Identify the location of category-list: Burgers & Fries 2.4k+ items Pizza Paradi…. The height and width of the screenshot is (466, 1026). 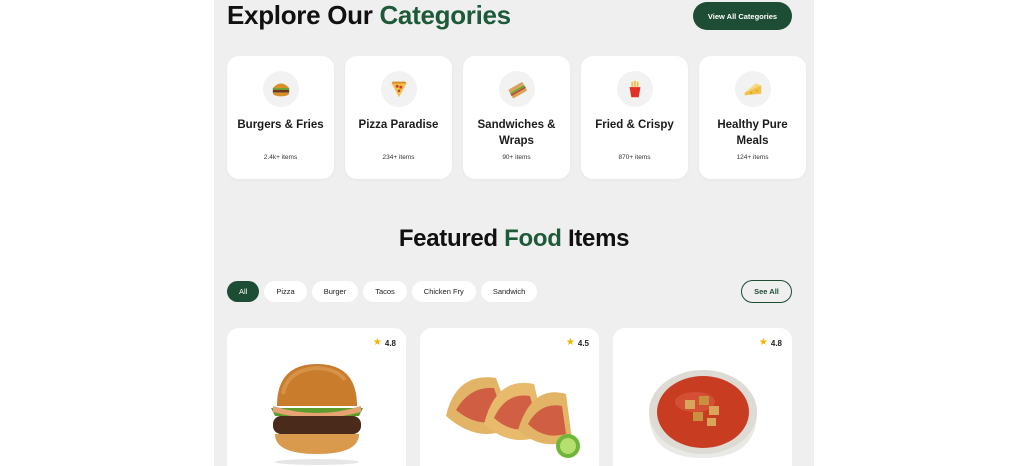
(516, 117).